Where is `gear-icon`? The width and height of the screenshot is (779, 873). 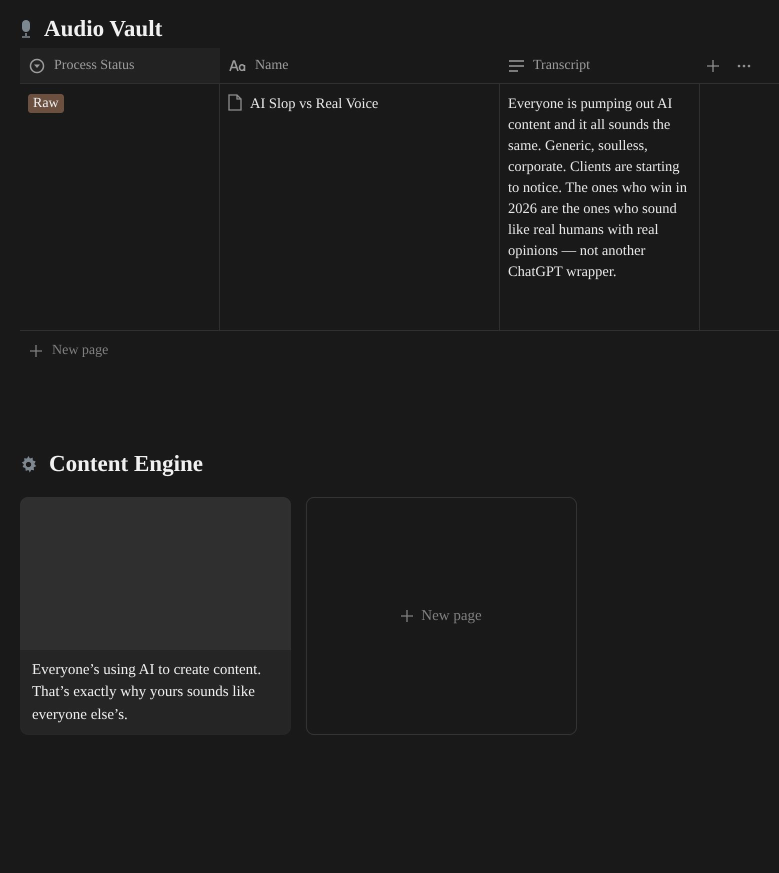 gear-icon is located at coordinates (28, 464).